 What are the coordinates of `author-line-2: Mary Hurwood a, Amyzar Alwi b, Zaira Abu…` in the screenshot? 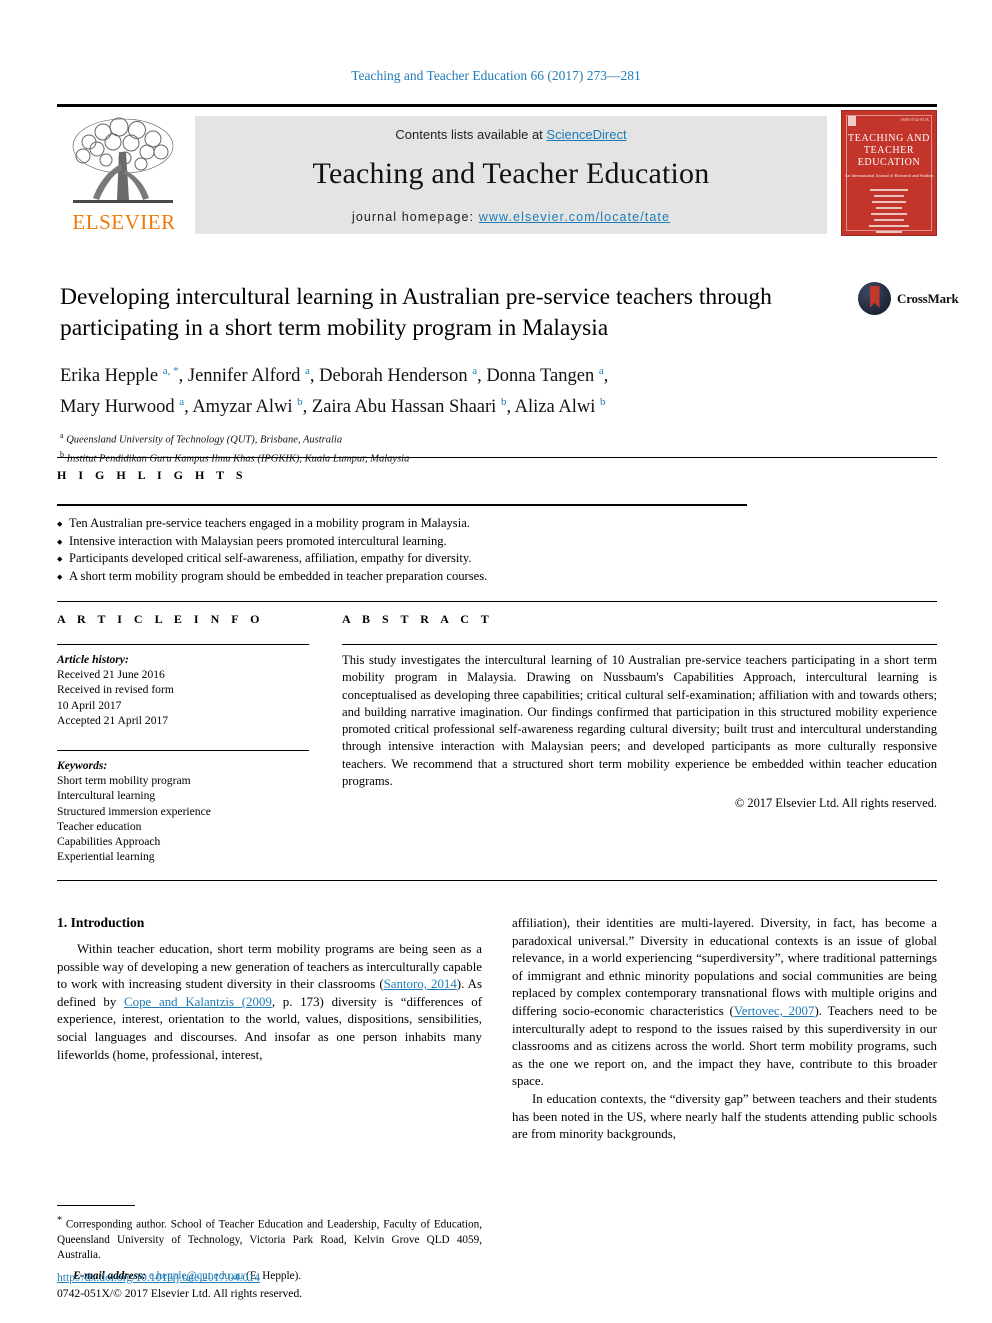 It's located at (333, 407).